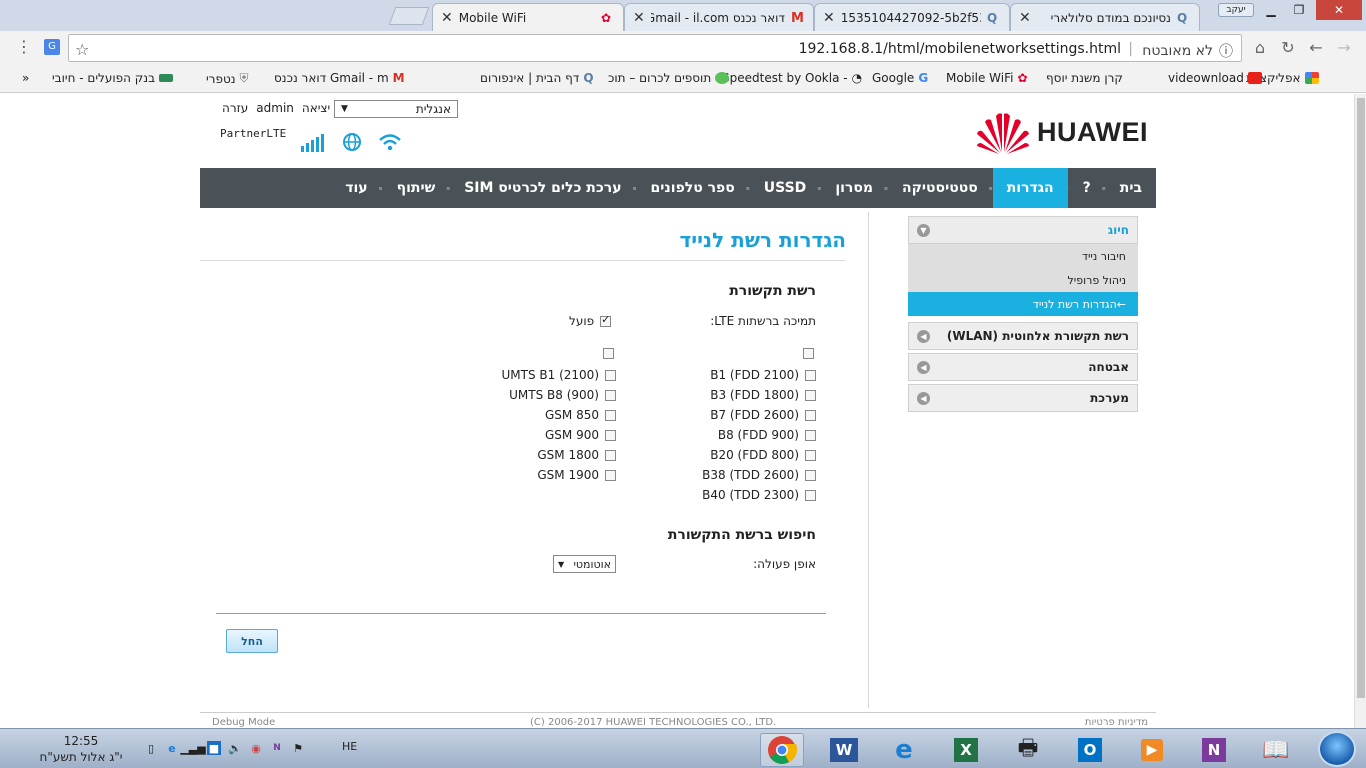 This screenshot has width=1366, height=768. I want to click on nav-ussd: USSD, so click(785, 188).